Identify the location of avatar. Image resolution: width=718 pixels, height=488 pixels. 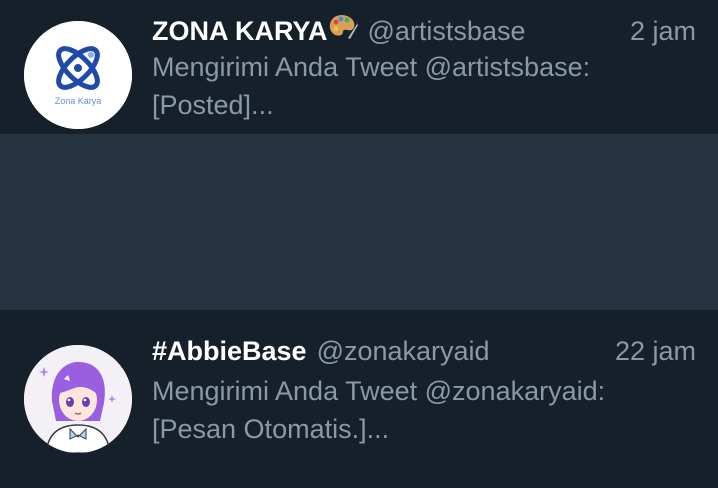
(78, 399).